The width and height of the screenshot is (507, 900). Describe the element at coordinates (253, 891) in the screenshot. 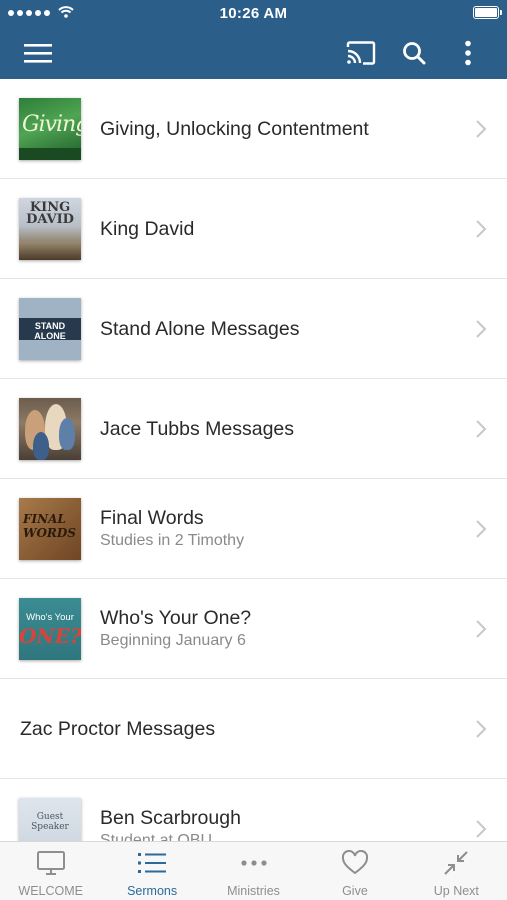

I see `tab-label: Ministries` at that location.